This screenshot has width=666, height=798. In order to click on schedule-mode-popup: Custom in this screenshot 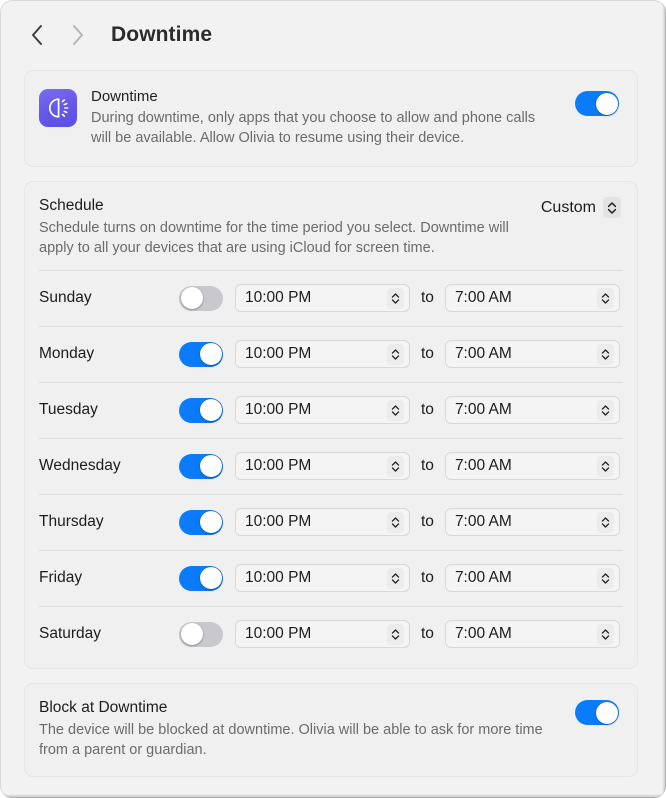, I will do `click(581, 207)`.